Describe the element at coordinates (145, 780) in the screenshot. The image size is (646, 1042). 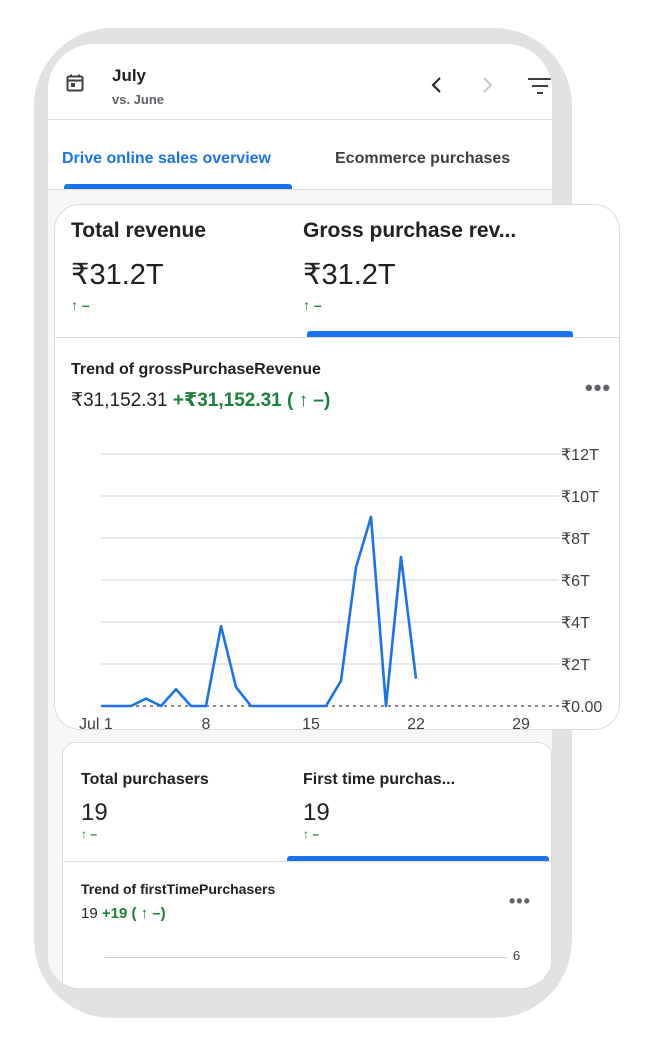
I see `metric-title: Total purchasers` at that location.